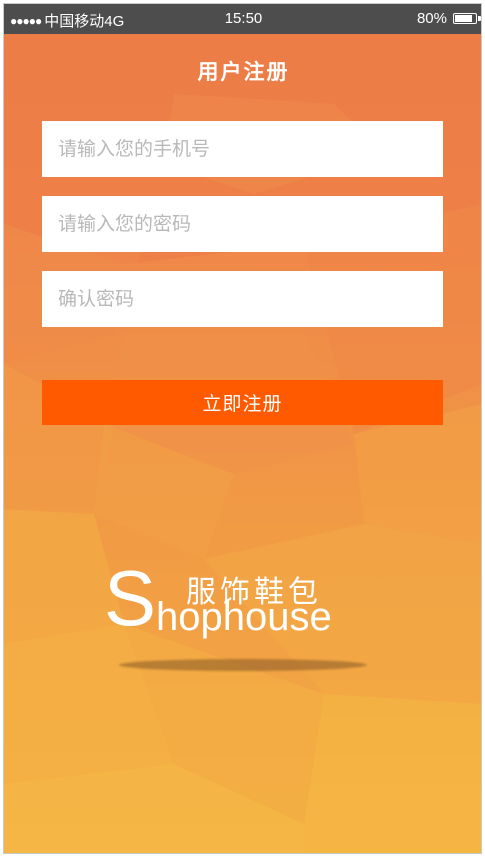 This screenshot has width=485, height=857. What do you see at coordinates (467, 18) in the screenshot?
I see `battery-icon` at bounding box center [467, 18].